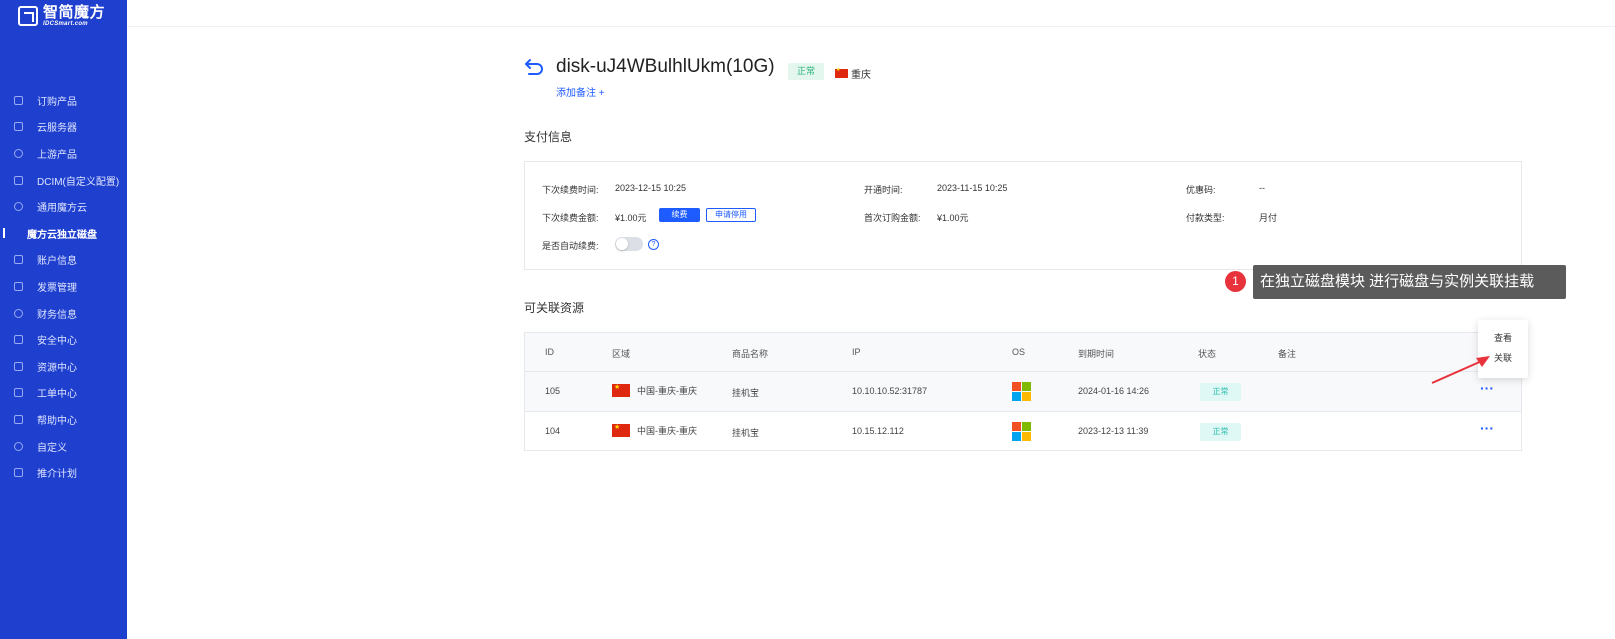 The width and height of the screenshot is (1615, 639). What do you see at coordinates (18, 446) in the screenshot?
I see `clock-icon` at bounding box center [18, 446].